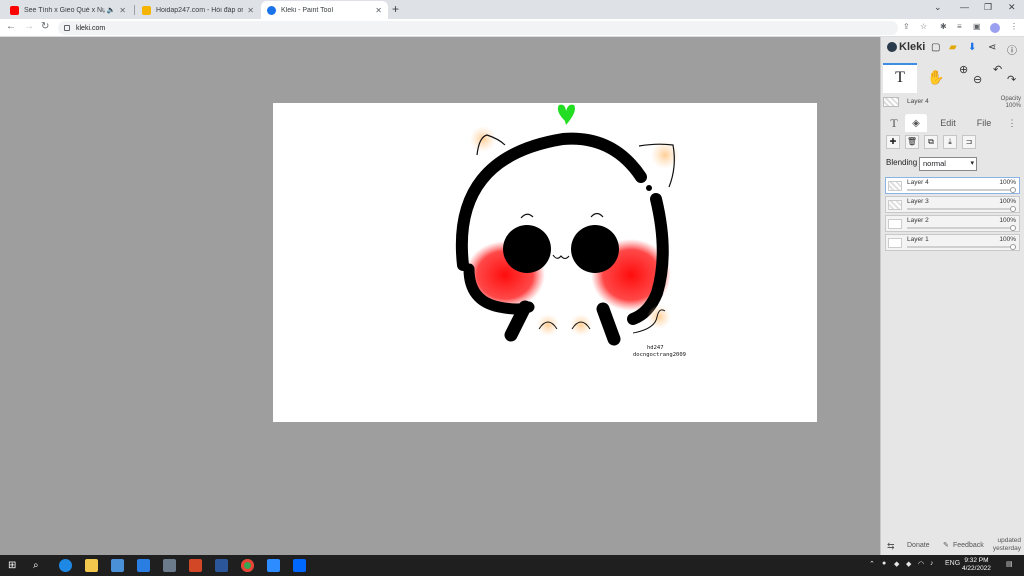 The image size is (1024, 576). What do you see at coordinates (1009, 540) in the screenshot?
I see `updated-line-1: updated` at bounding box center [1009, 540].